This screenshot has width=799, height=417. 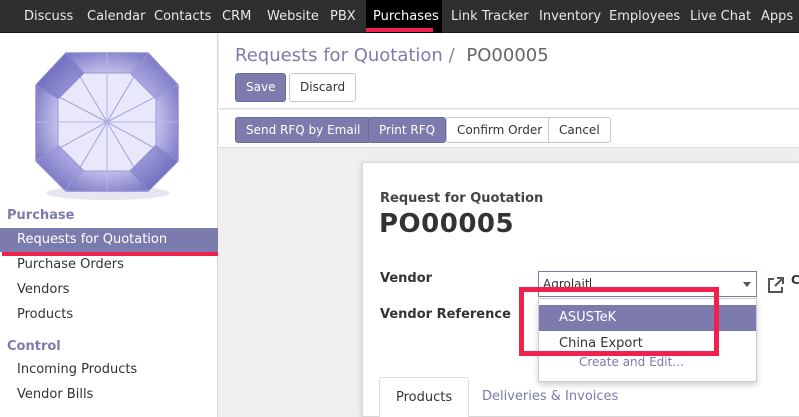 I want to click on breadcrumb-current: PO00005, so click(x=507, y=55).